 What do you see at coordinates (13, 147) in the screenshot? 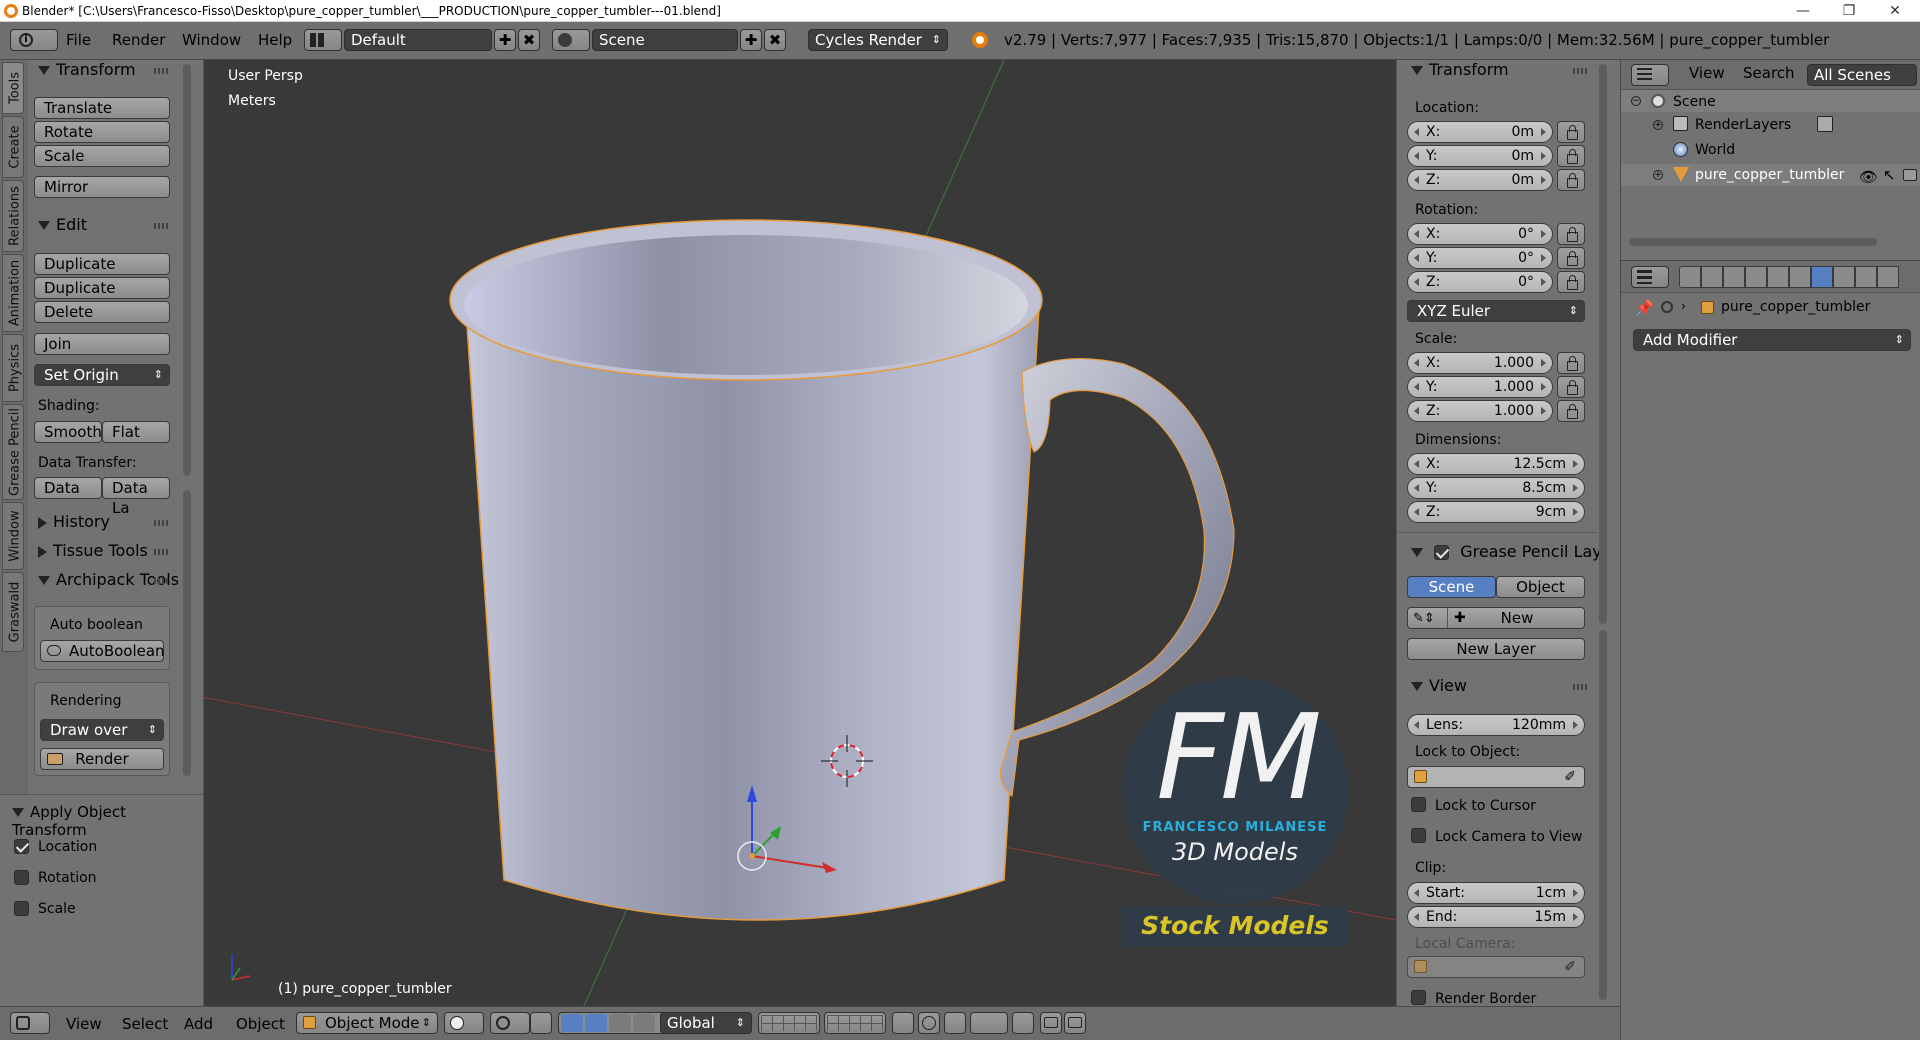
I see `tab-create: Create` at bounding box center [13, 147].